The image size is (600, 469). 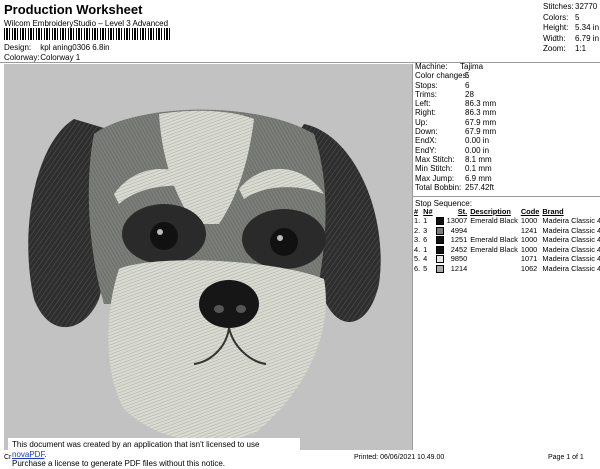 What do you see at coordinates (442, 85) in the screenshot?
I see `detail-stops: Stops: 6` at bounding box center [442, 85].